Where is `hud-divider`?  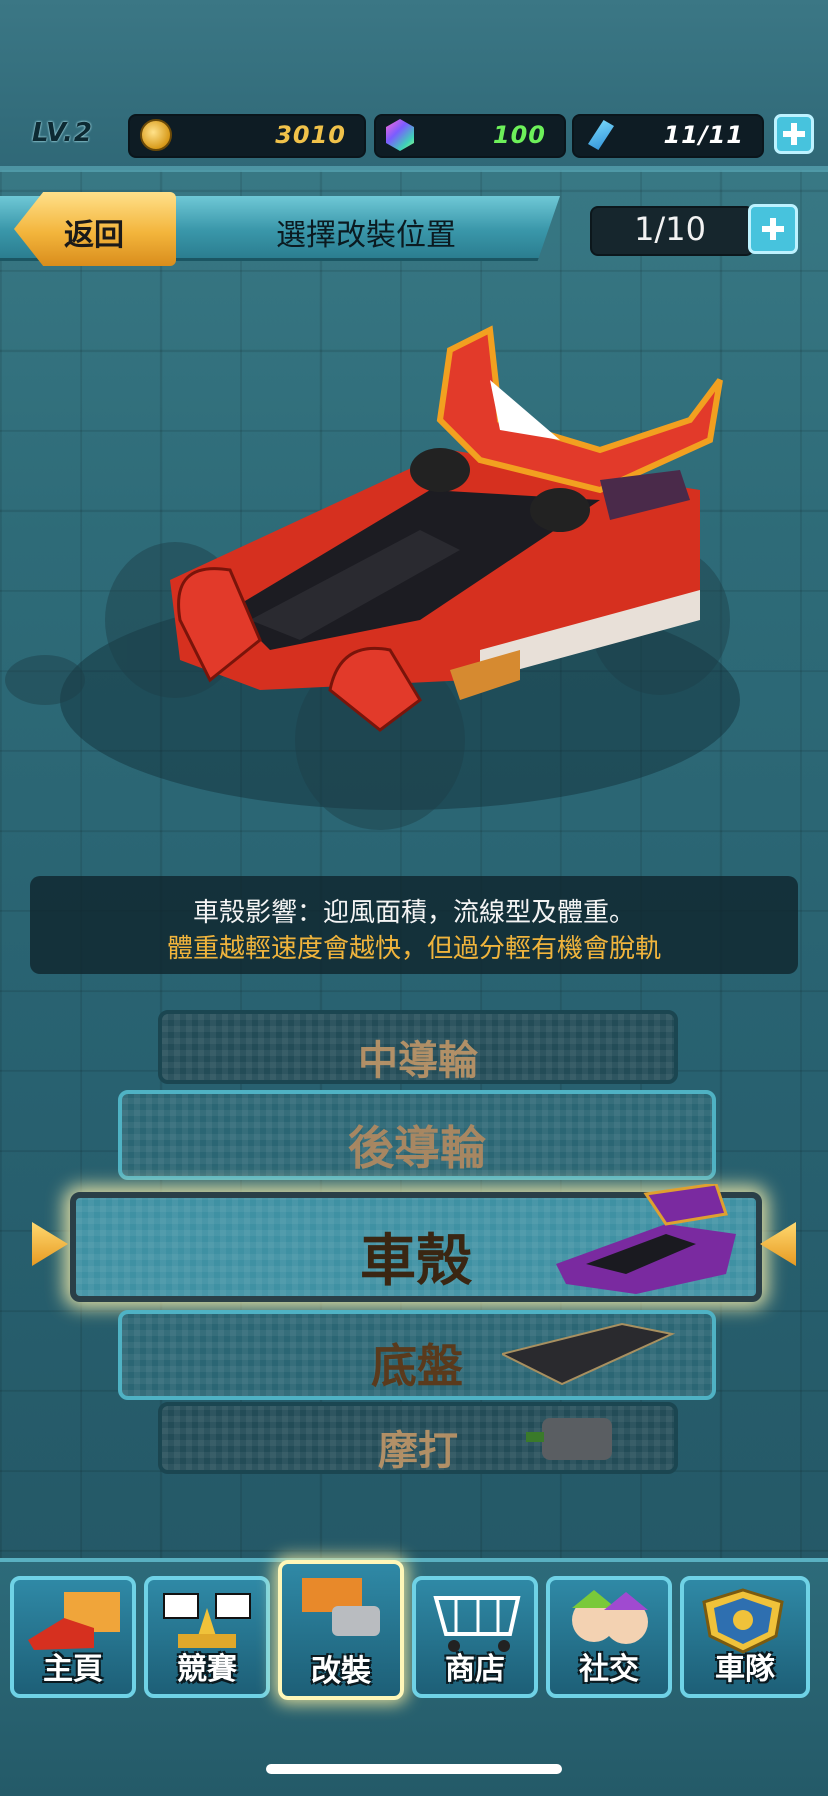 hud-divider is located at coordinates (414, 169).